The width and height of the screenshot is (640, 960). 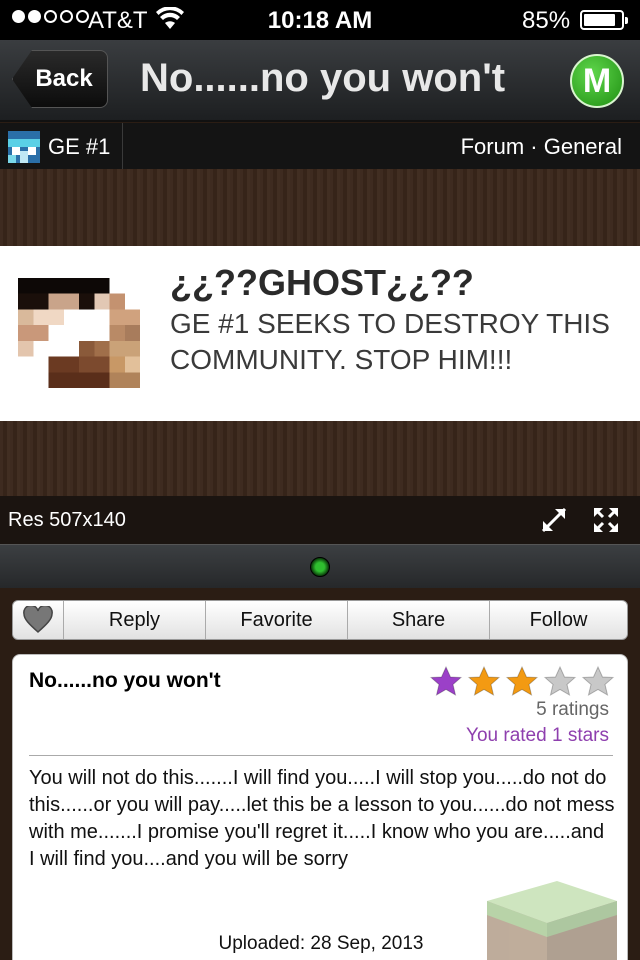 I want to click on back-button: Back, so click(x=60, y=79).